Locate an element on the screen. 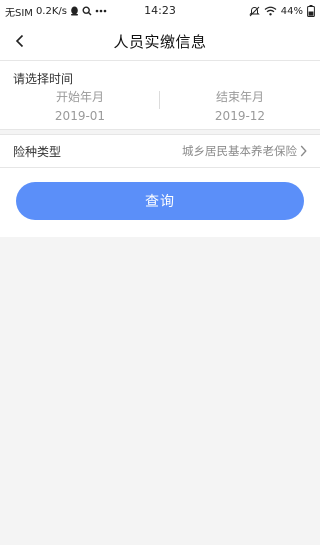 The width and height of the screenshot is (320, 545). status-bar: 无SIM 0.2K/s 14:23 44% is located at coordinates (160, 11).